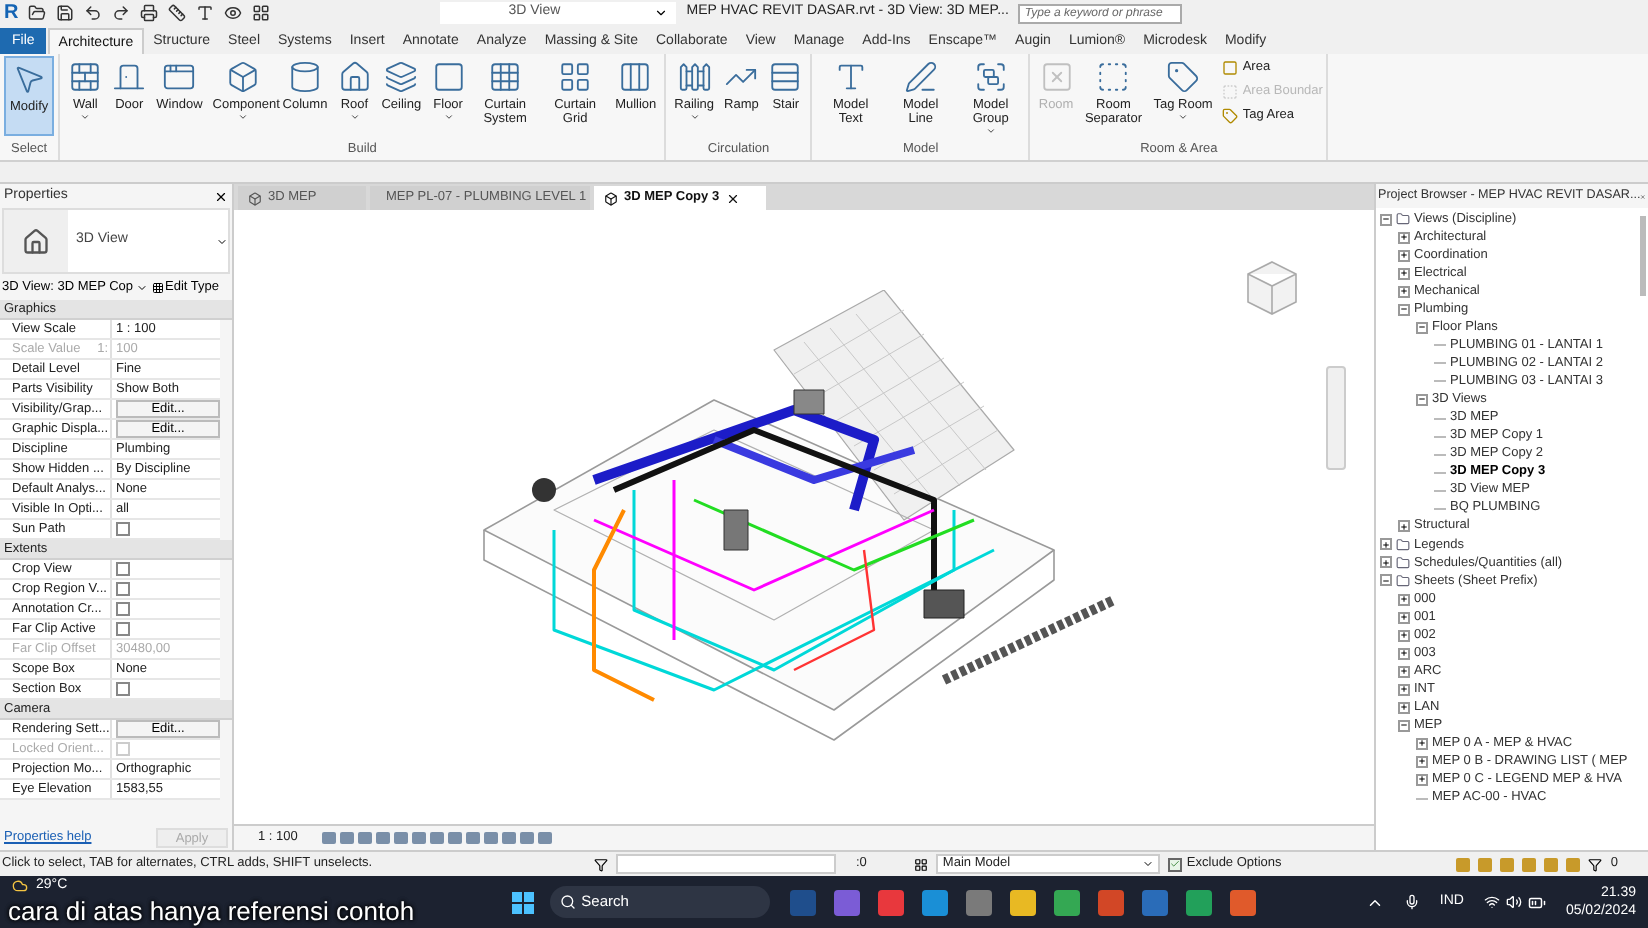 This screenshot has height=928, width=1648. I want to click on separator-icon, so click(1113, 77).